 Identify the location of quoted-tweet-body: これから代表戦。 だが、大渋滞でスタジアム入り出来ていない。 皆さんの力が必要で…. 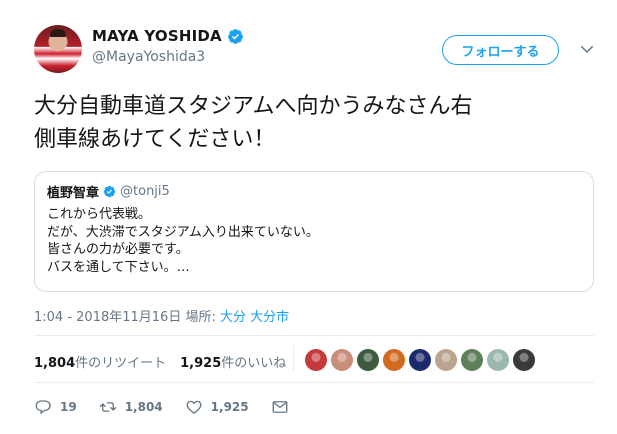
(314, 241).